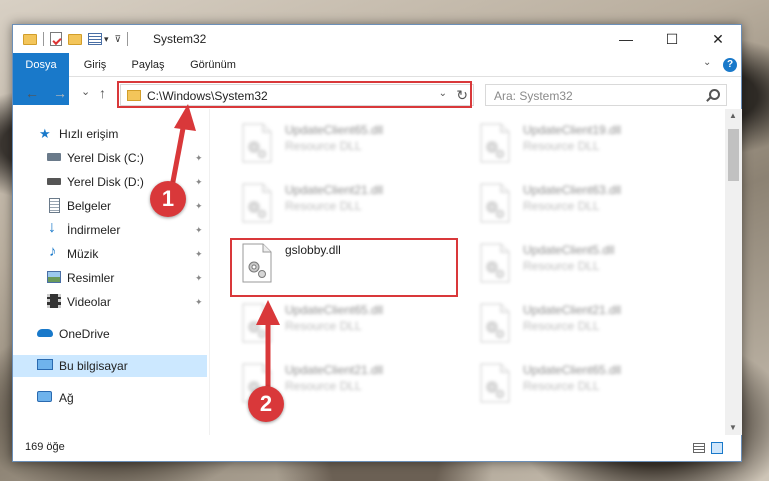  What do you see at coordinates (266, 404) in the screenshot?
I see `step-2-badge: 2` at bounding box center [266, 404].